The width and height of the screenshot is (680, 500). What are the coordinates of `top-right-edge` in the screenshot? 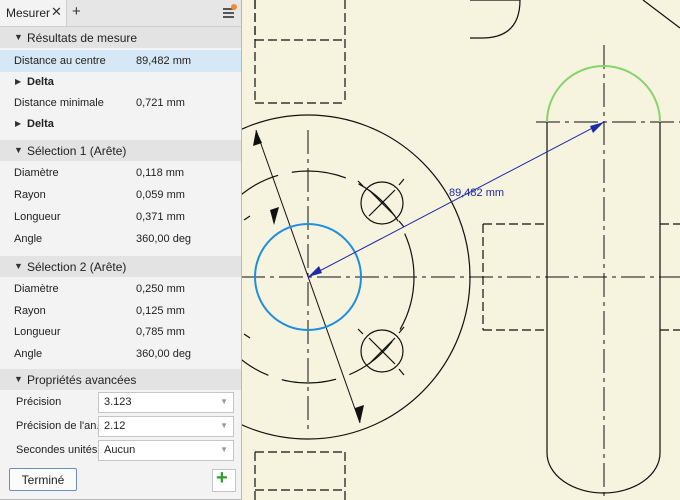 It's located at (661, 14).